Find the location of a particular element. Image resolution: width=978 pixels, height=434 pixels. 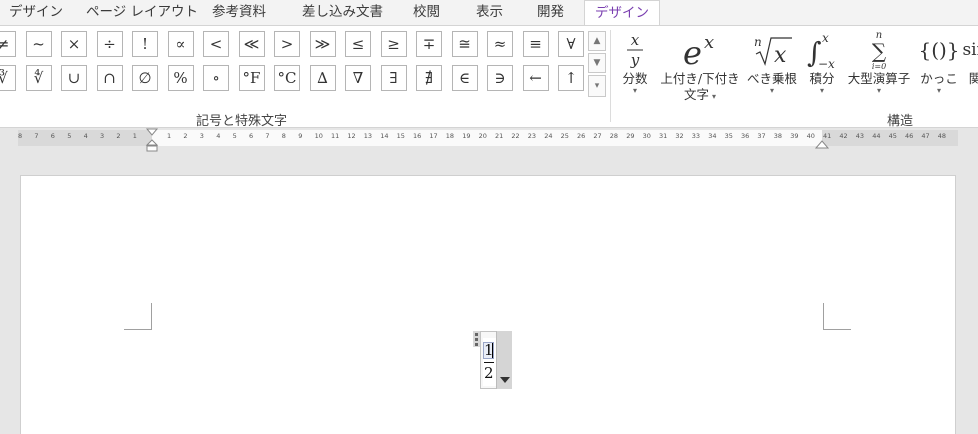

symbol-button: ∆ is located at coordinates (322, 78).